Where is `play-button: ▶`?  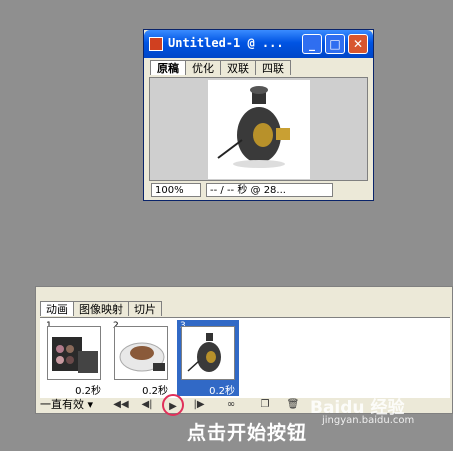
play-button: ▶ is located at coordinates (173, 405).